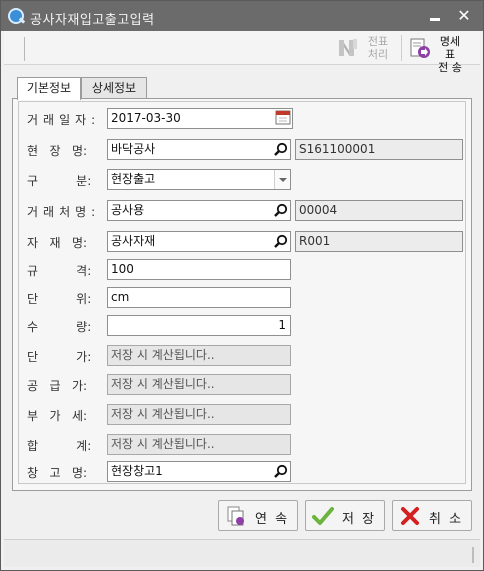 Image resolution: width=484 pixels, height=571 pixels. What do you see at coordinates (57, 151) in the screenshot?
I see `site-label: 현 장 명:` at bounding box center [57, 151].